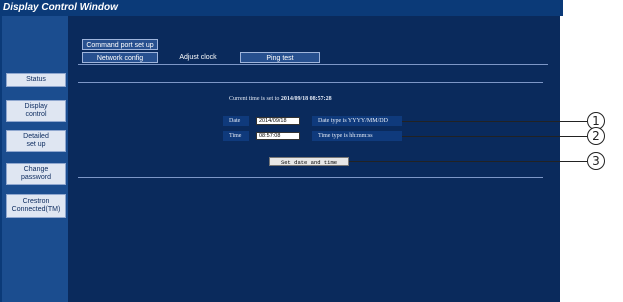 This screenshot has height=302, width=623. What do you see at coordinates (310, 177) in the screenshot?
I see `divider-bottom` at bounding box center [310, 177].